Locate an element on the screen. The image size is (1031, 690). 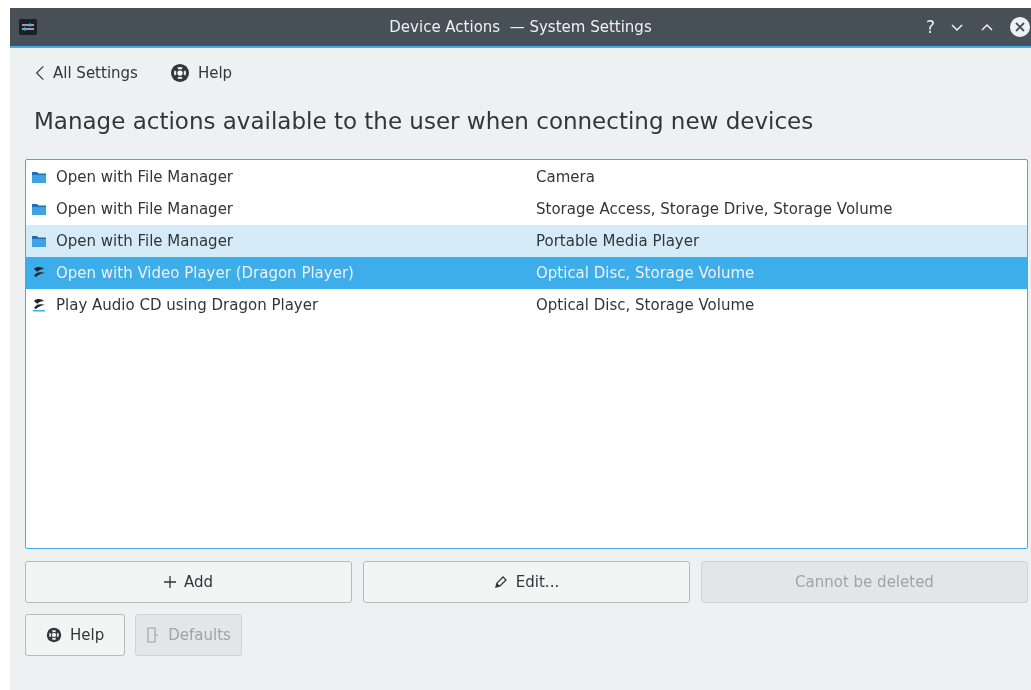
action-name: Play Audio CD using Dragon Player is located at coordinates (187, 305).